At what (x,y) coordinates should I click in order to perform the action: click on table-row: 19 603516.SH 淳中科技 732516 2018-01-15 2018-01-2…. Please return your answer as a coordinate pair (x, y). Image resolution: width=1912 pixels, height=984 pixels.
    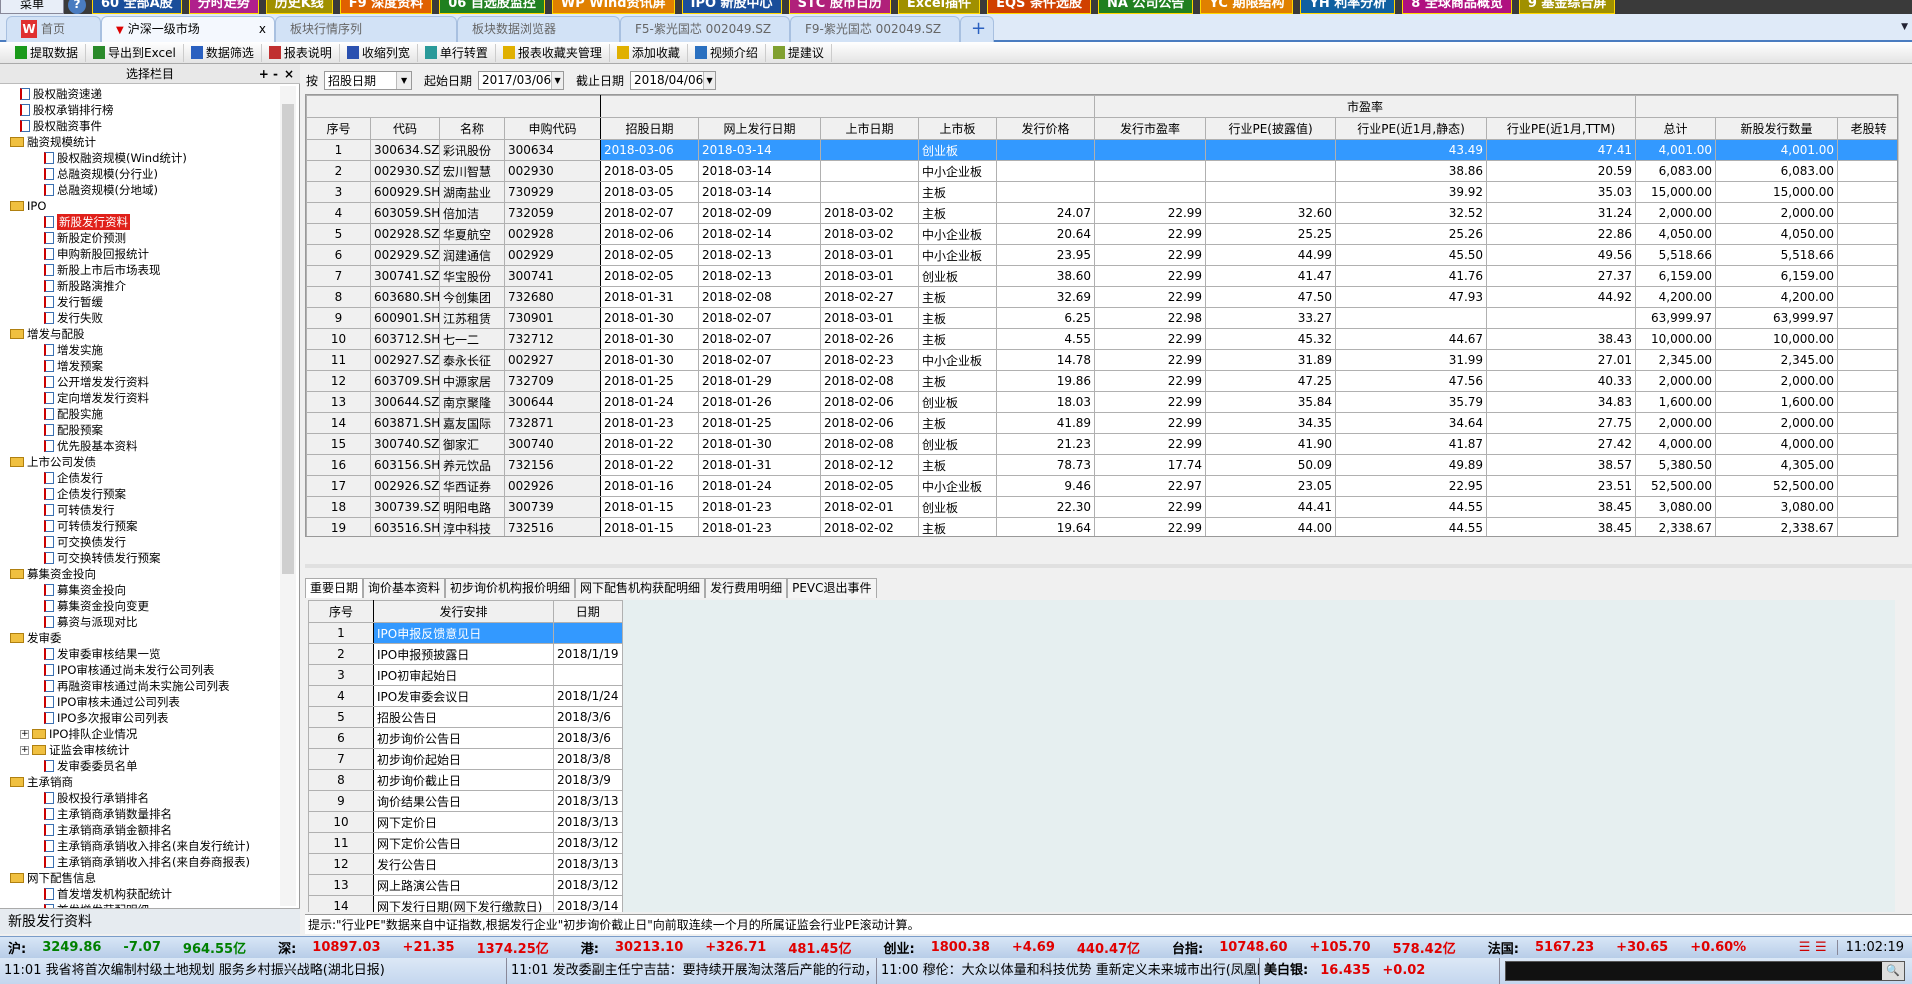
    Looking at the image, I should click on (1101, 526).